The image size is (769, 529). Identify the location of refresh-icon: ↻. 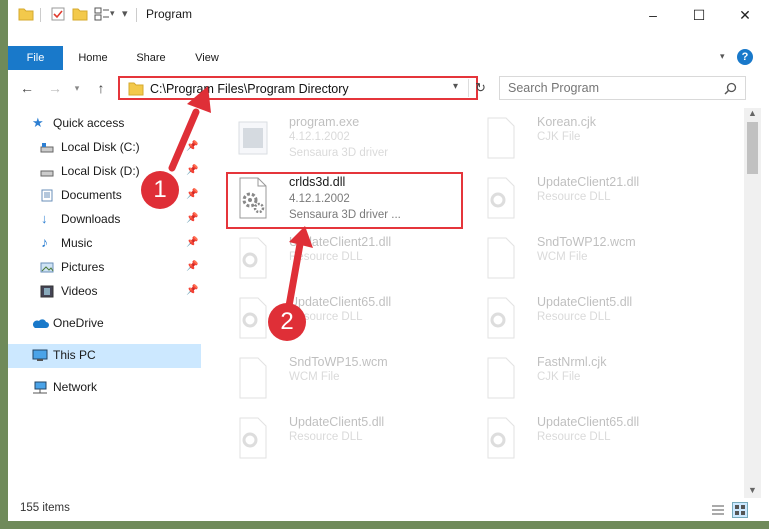
(480, 88).